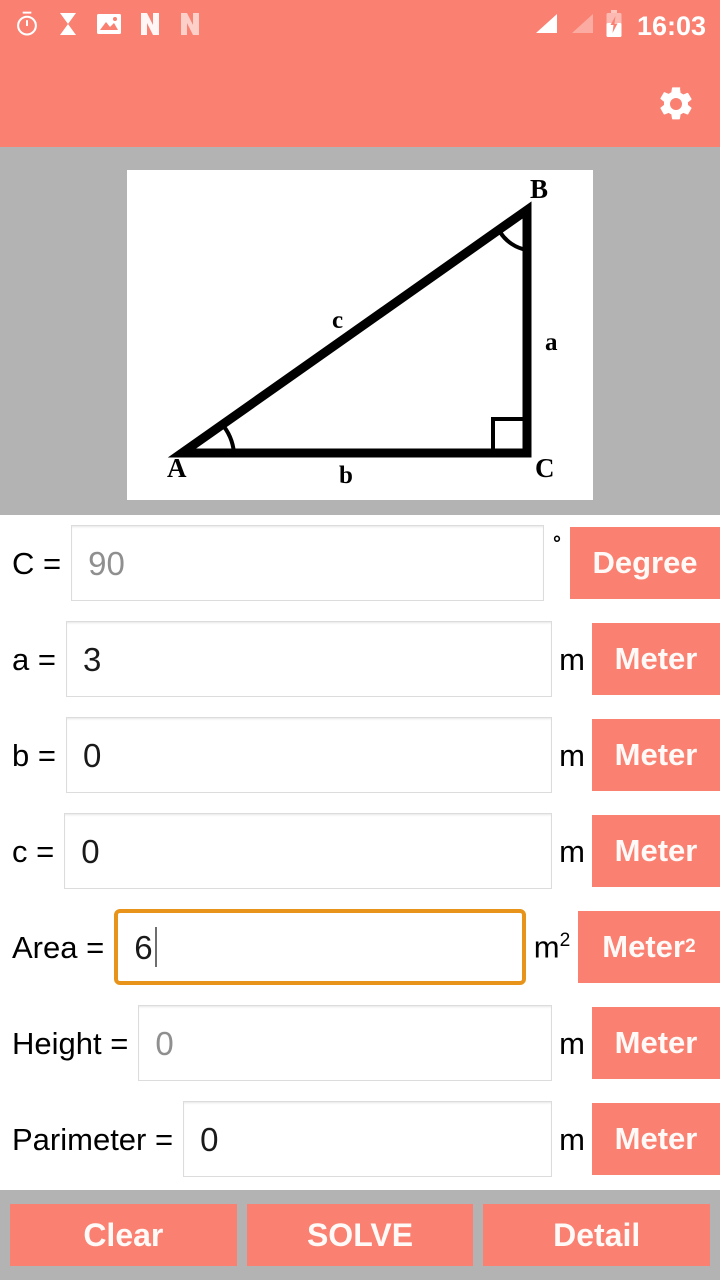 Image resolution: width=720 pixels, height=1280 pixels. What do you see at coordinates (614, 26) in the screenshot?
I see `battery-charging-icon` at bounding box center [614, 26].